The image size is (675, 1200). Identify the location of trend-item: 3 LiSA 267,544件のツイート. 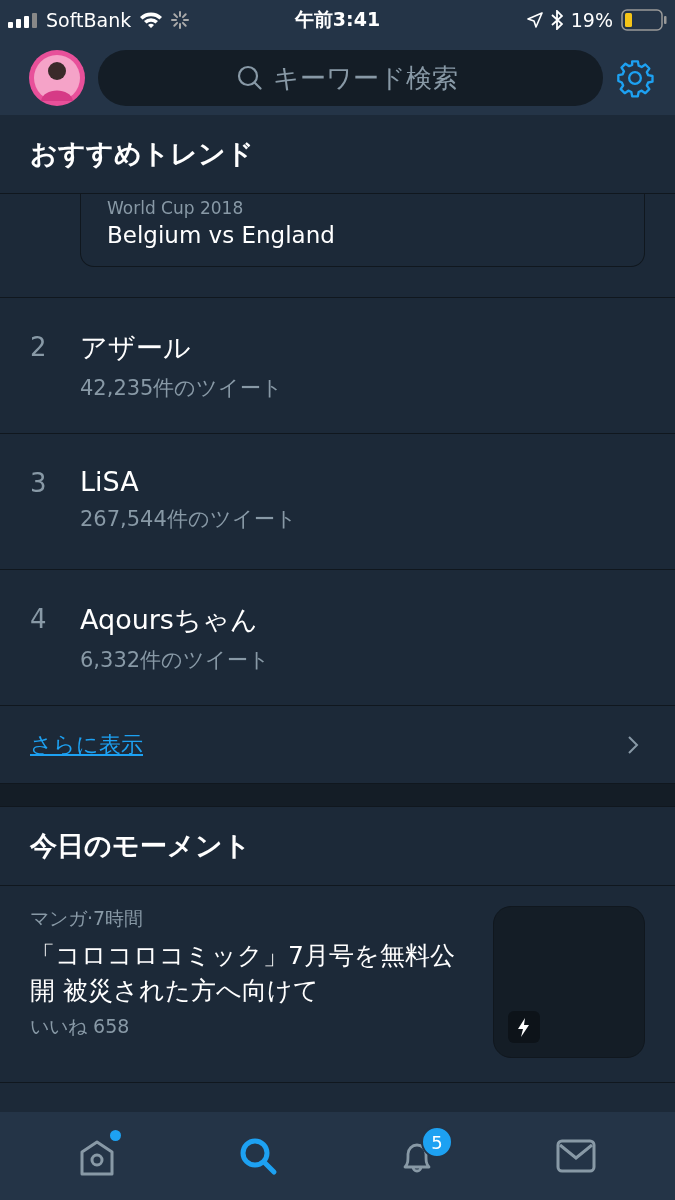
(337, 502).